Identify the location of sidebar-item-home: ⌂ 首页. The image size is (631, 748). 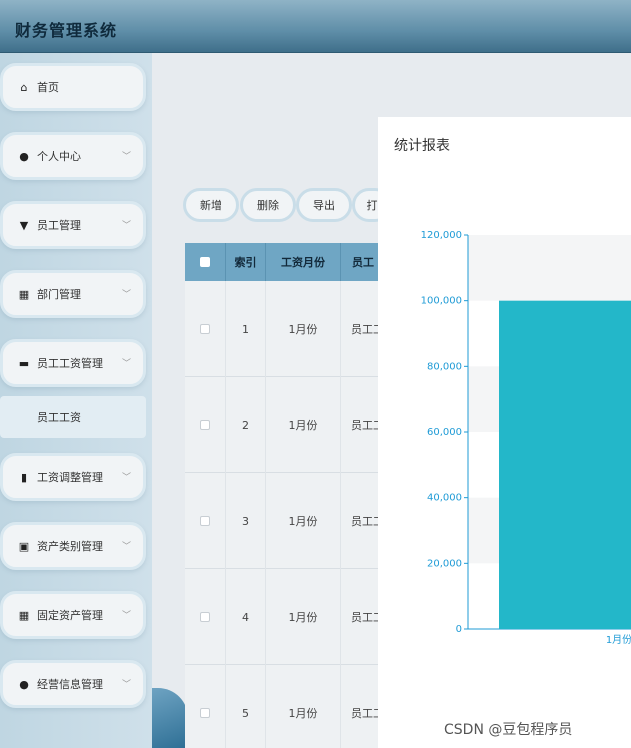
(73, 87).